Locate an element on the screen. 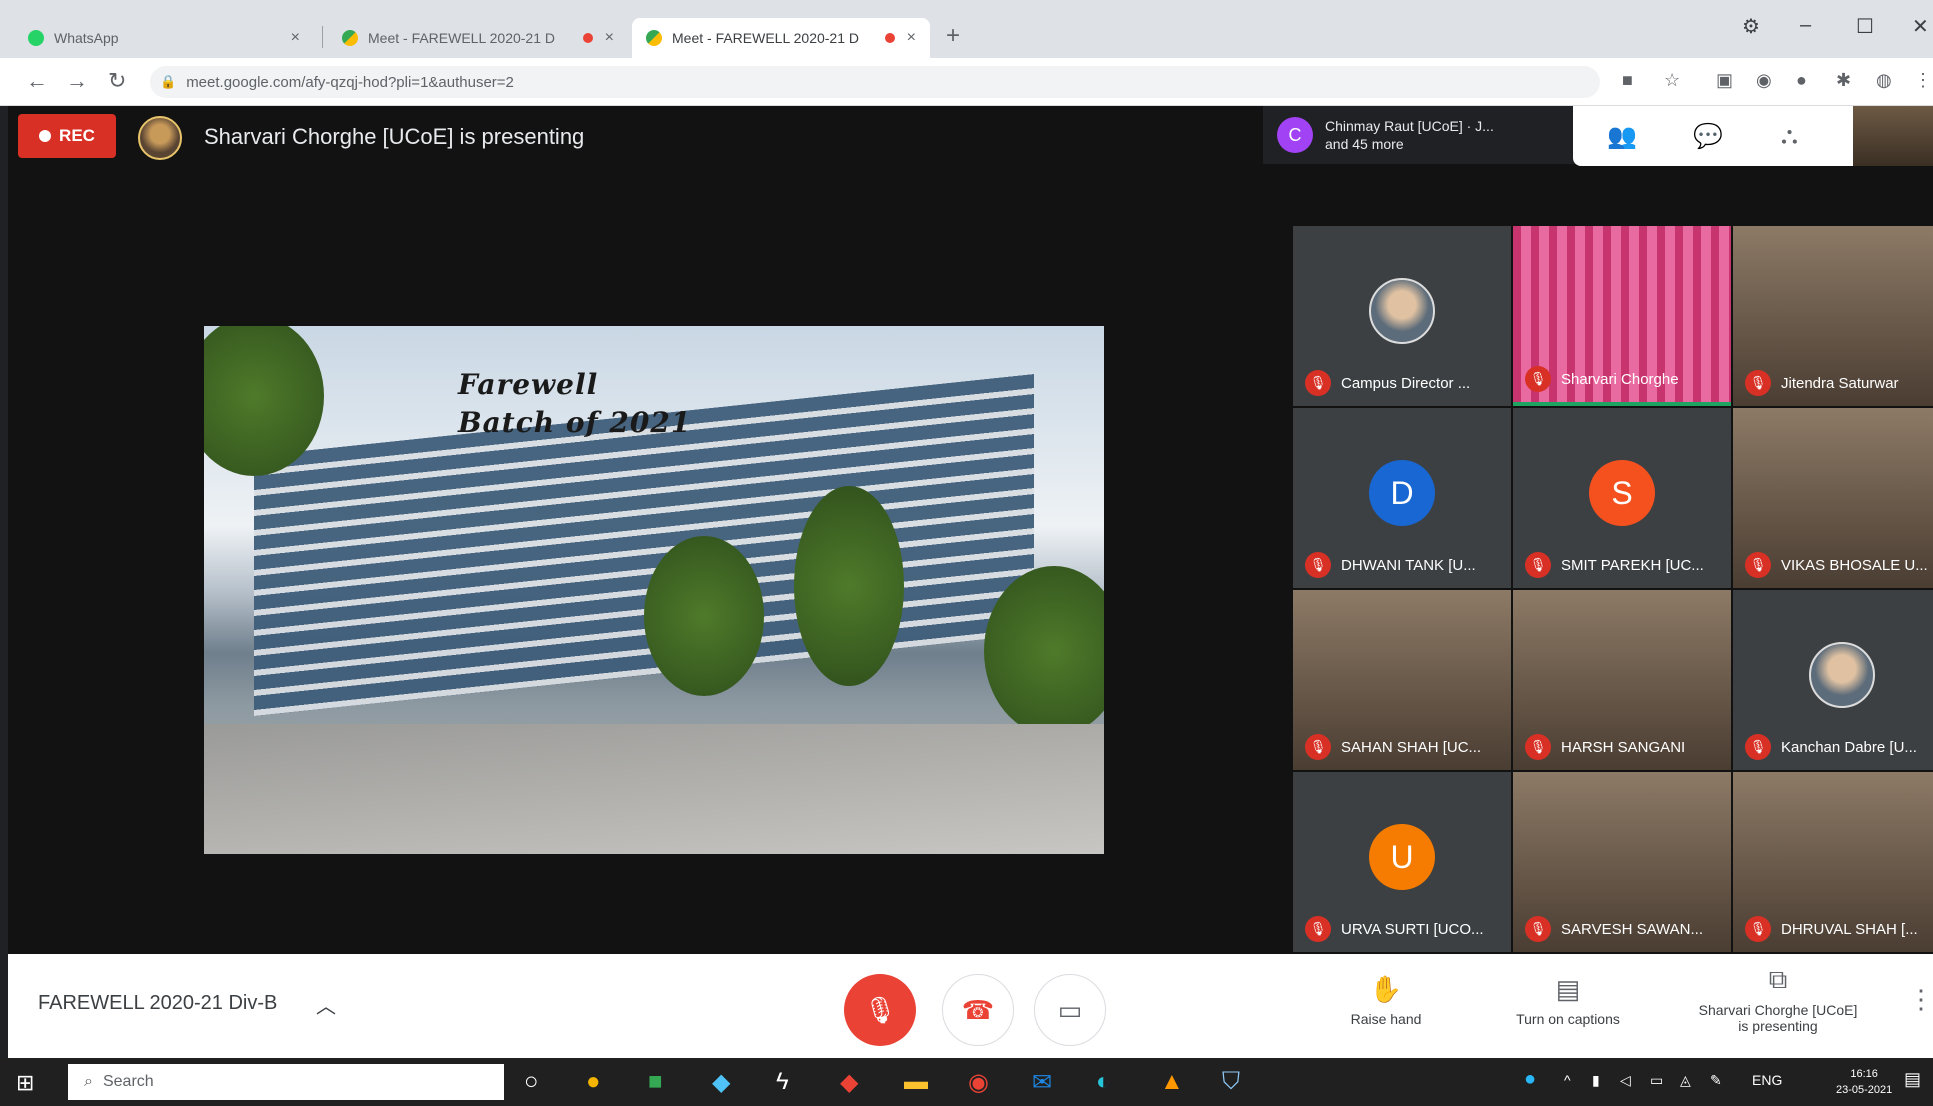 This screenshot has height=1106, width=1933. language-indicator: ENG is located at coordinates (1767, 1080).